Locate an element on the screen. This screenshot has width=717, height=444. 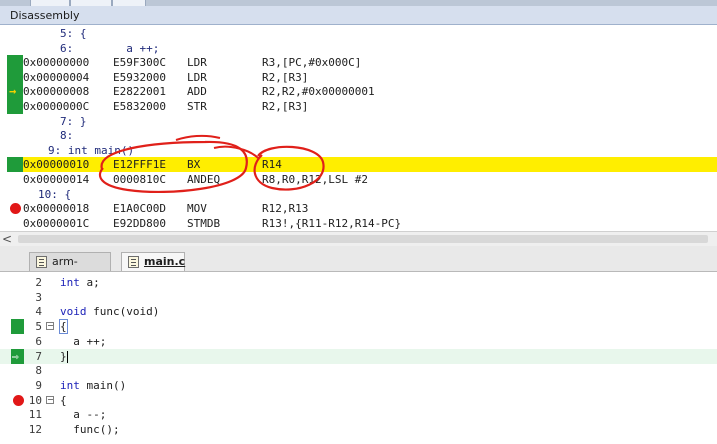
source-text: 10: { is located at coordinates (55, 194).